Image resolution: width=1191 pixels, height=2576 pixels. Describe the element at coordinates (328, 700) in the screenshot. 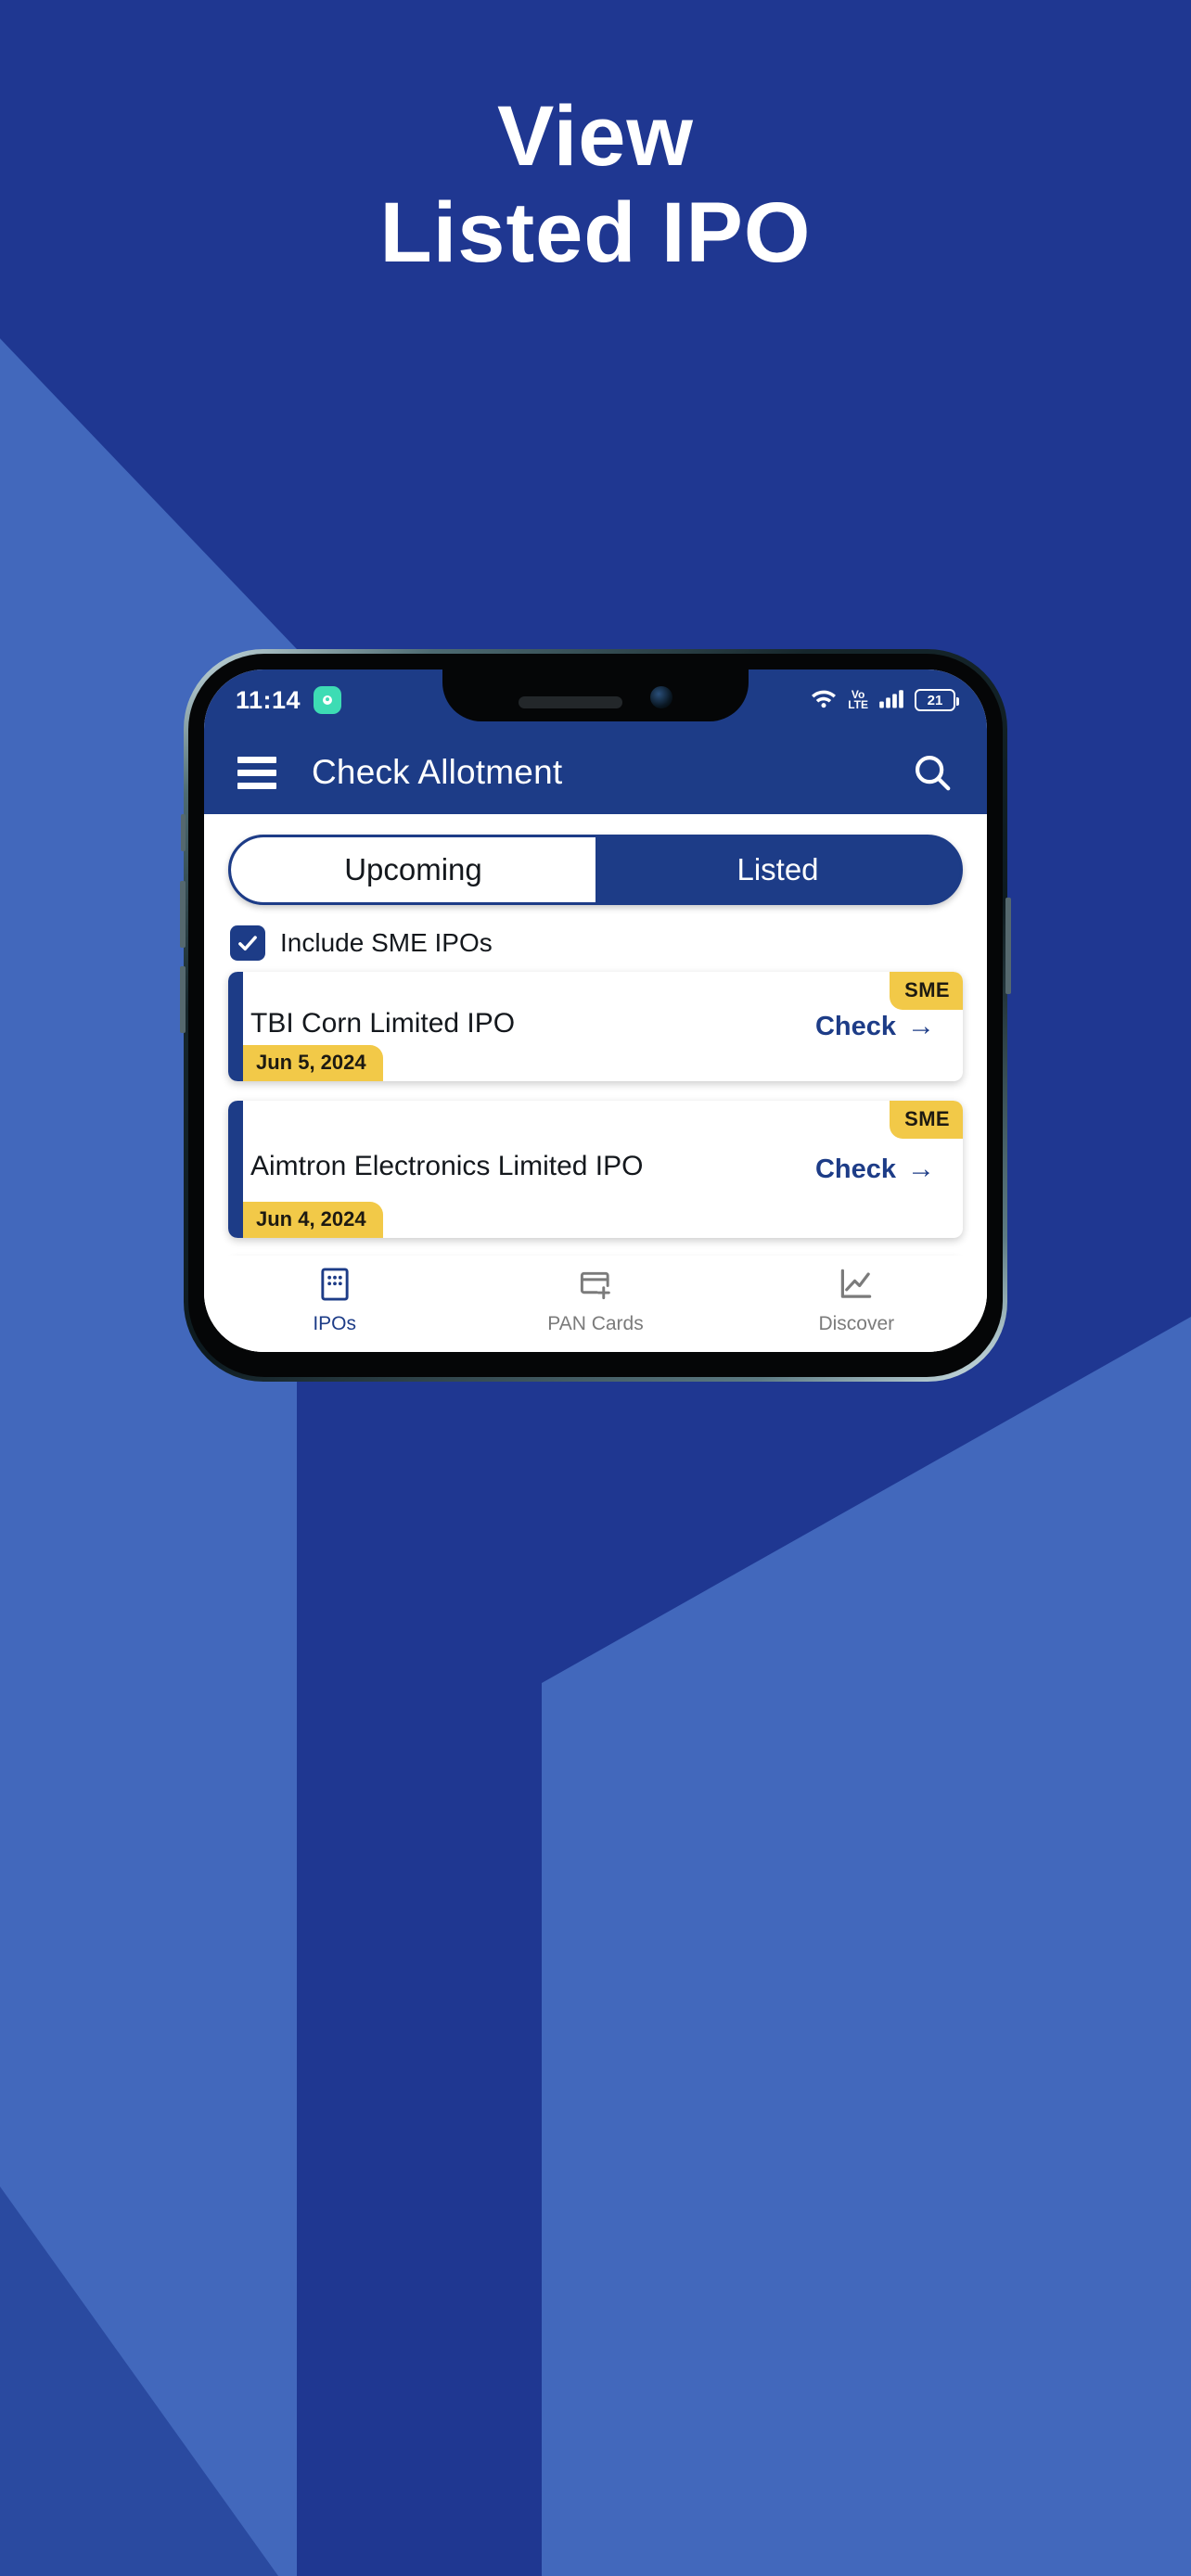

I see `chat-bubble-icon` at that location.